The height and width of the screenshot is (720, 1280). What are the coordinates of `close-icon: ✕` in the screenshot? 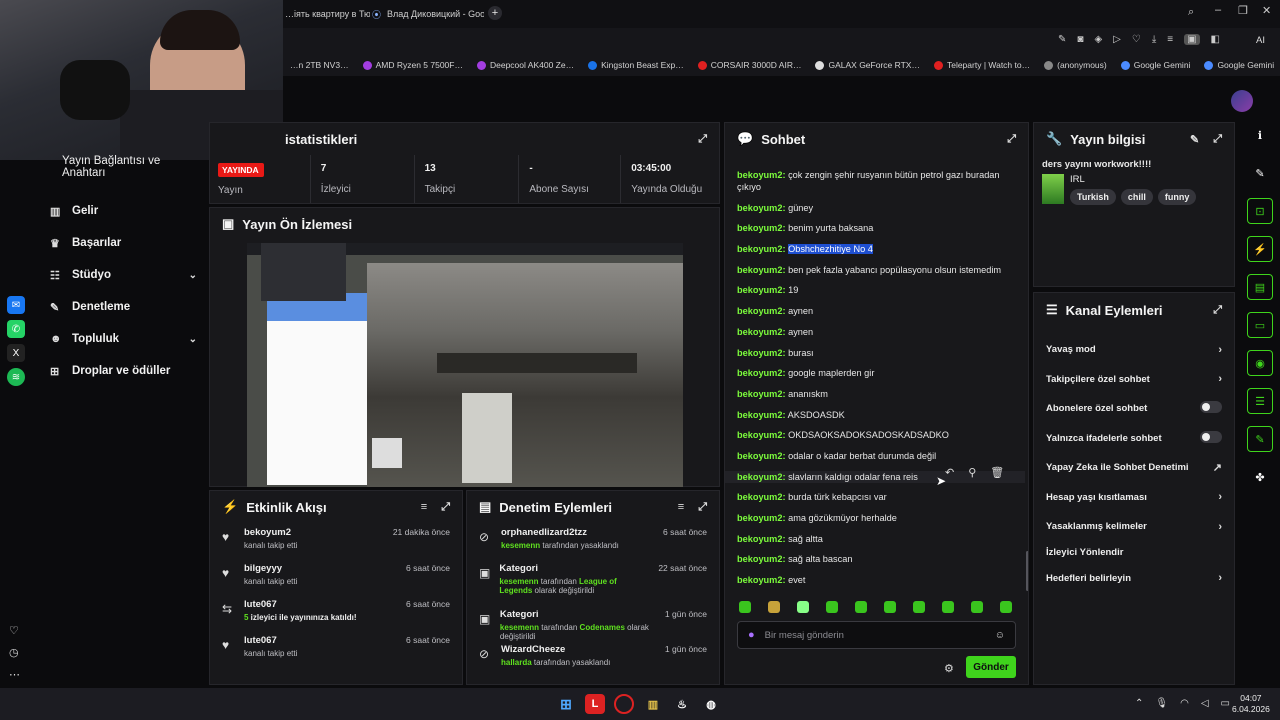 It's located at (1266, 10).